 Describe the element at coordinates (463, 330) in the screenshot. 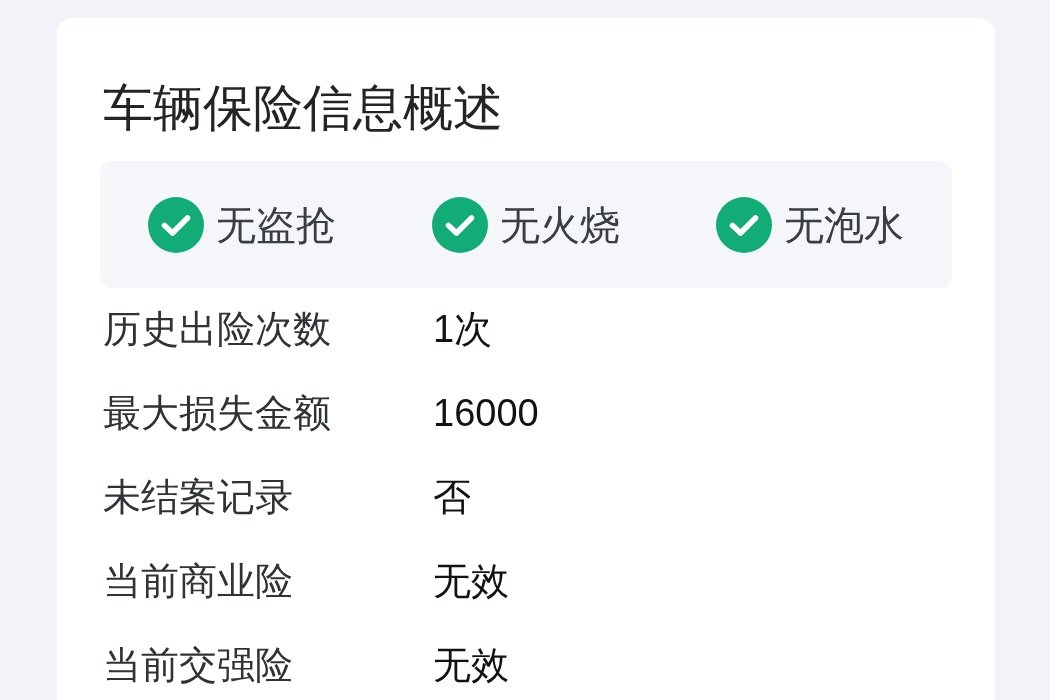

I see `field-value: 1次` at that location.